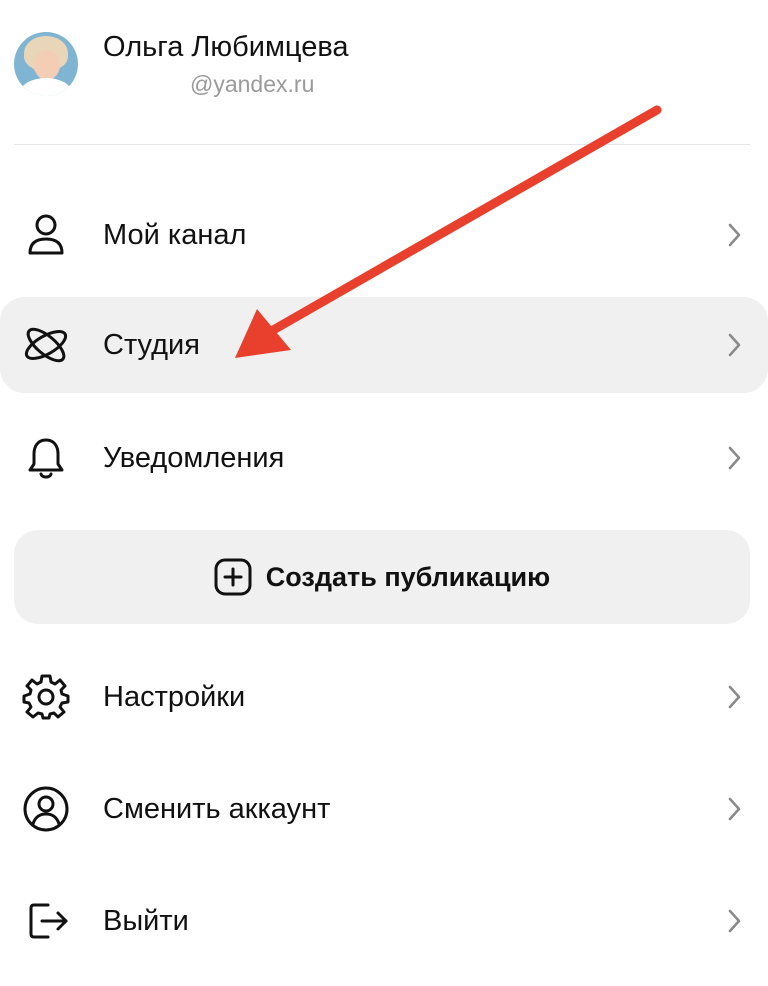 Image resolution: width=768 pixels, height=986 pixels. I want to click on profile-header: Ольга Любимцева @yandex.ru, so click(384, 65).